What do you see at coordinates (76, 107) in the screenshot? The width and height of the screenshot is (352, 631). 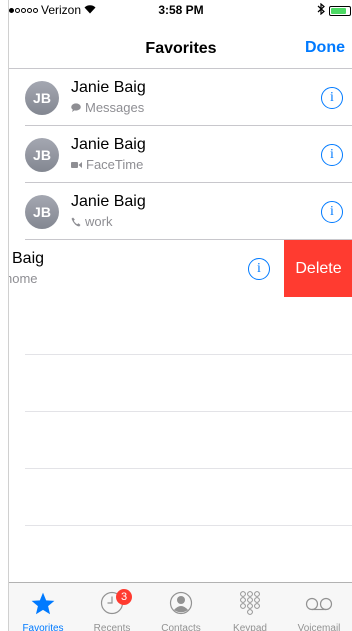 I see `message-bubble-icon` at bounding box center [76, 107].